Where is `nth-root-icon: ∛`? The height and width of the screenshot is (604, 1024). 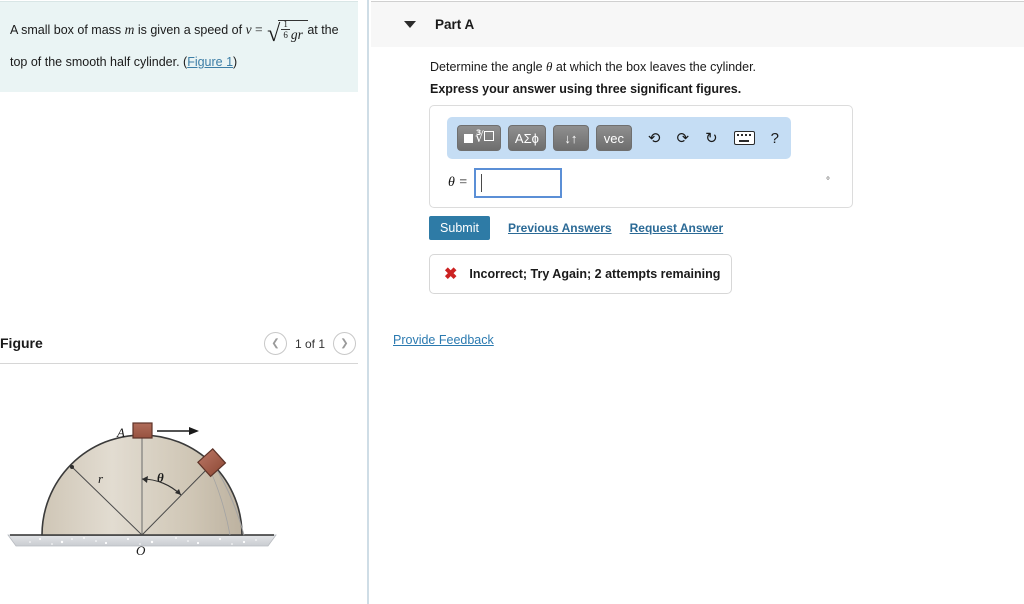
nth-root-icon: ∛ is located at coordinates (484, 138).